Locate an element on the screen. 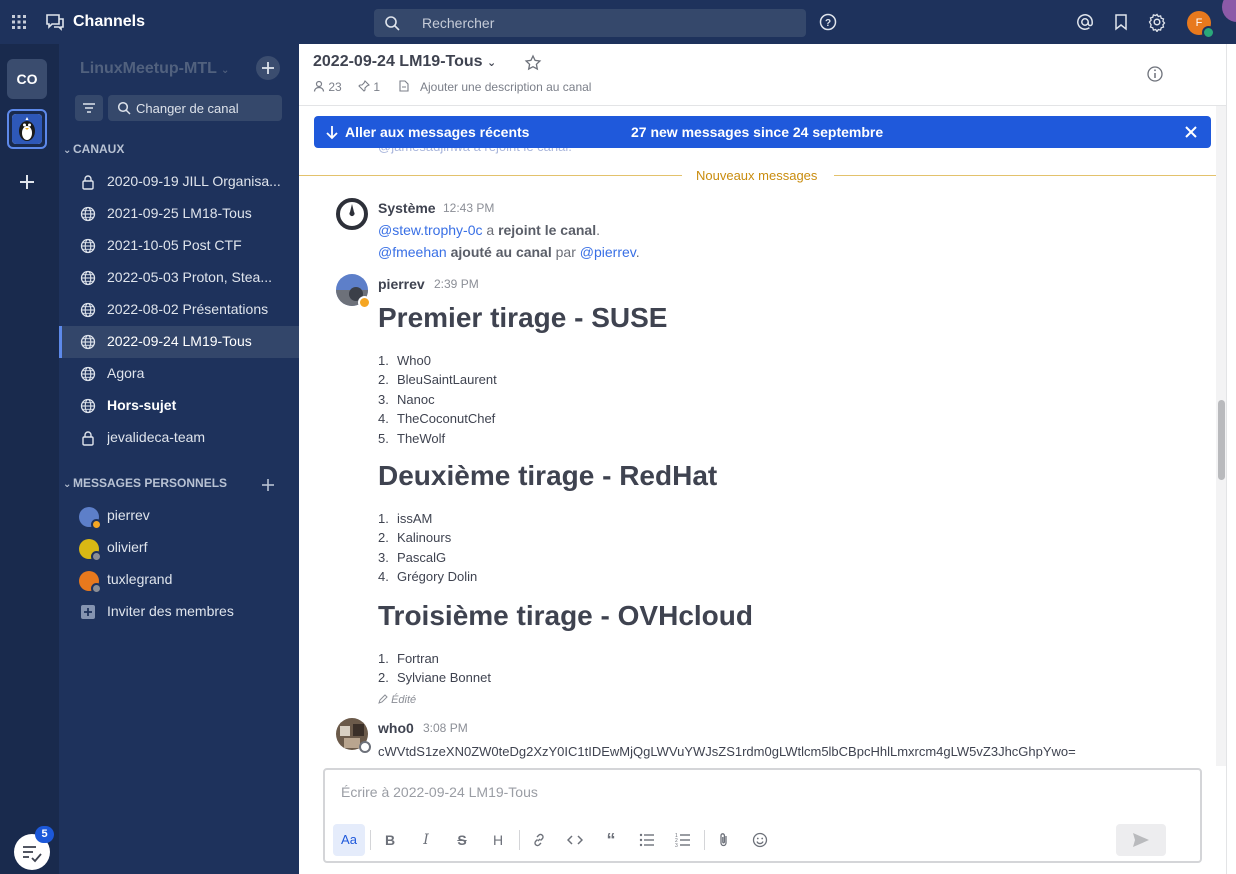  user-mention: @pierrev is located at coordinates (608, 252).